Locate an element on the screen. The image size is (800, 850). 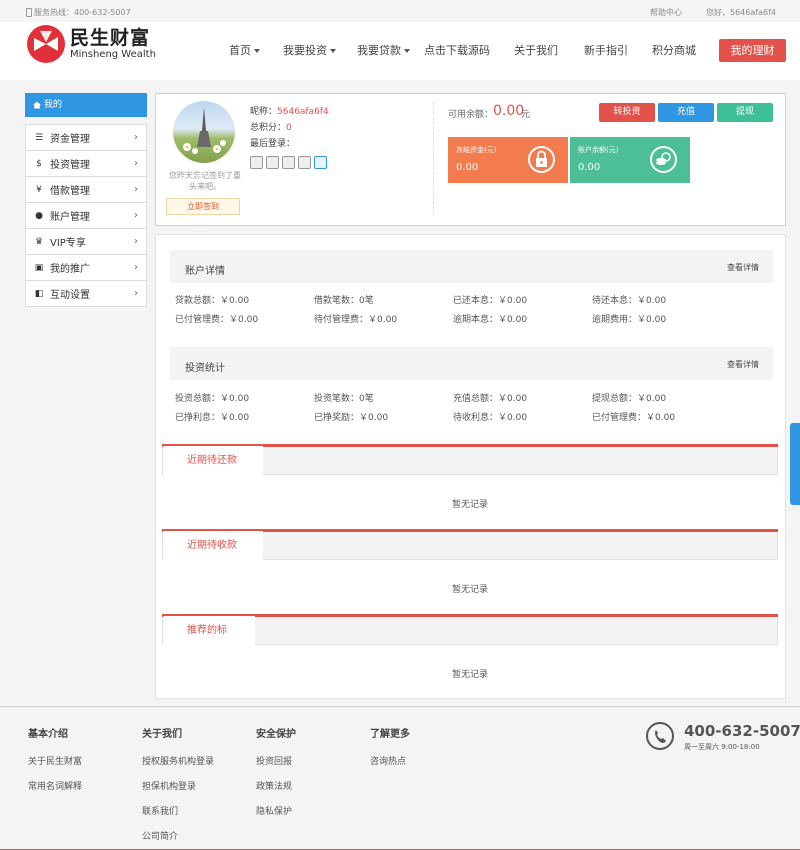
nav-loan: 我要贷款 is located at coordinates (386, 51).